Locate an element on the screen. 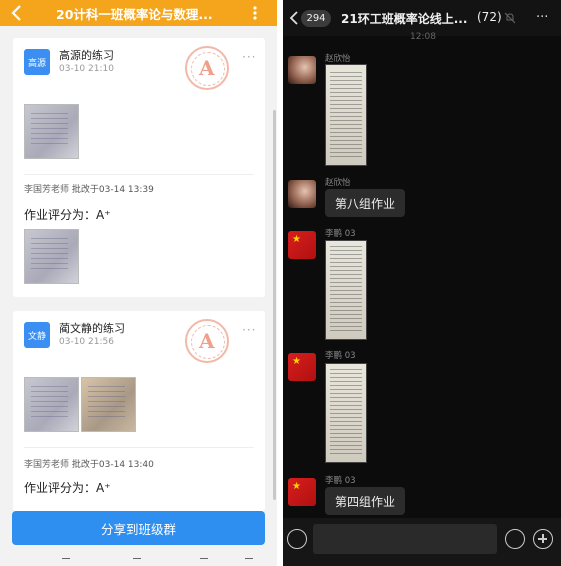 Image resolution: width=561 pixels, height=566 pixels. system-nav-bar is located at coordinates (138, 561).